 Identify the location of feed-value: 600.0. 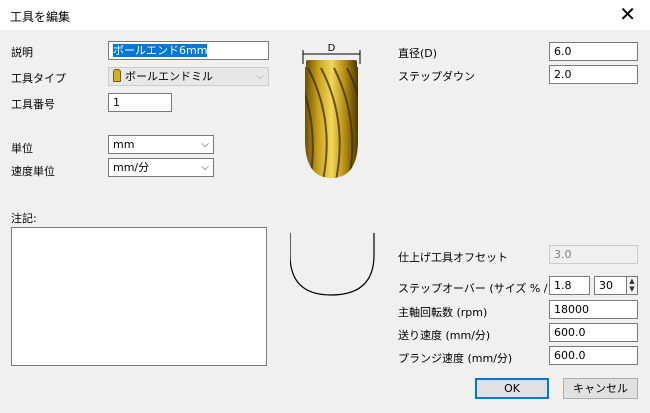
(570, 332).